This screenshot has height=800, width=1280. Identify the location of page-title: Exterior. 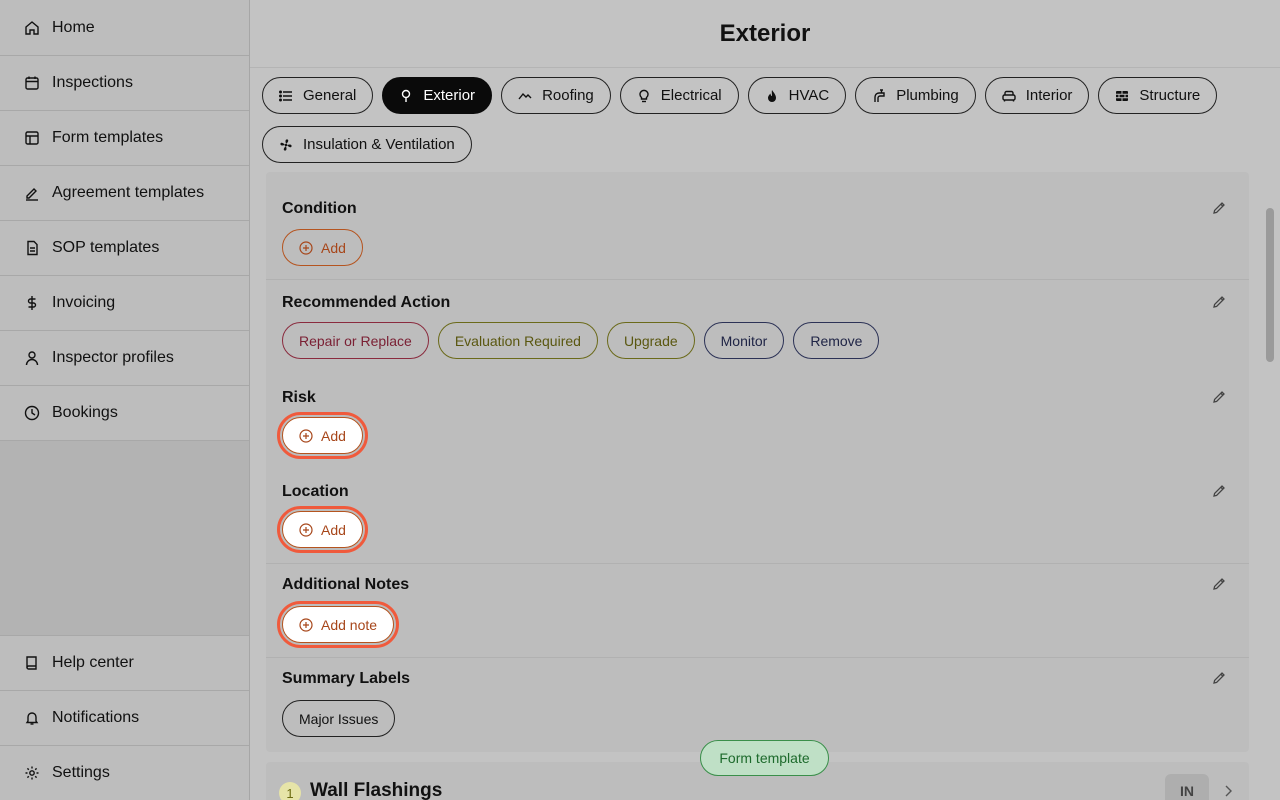
(765, 33).